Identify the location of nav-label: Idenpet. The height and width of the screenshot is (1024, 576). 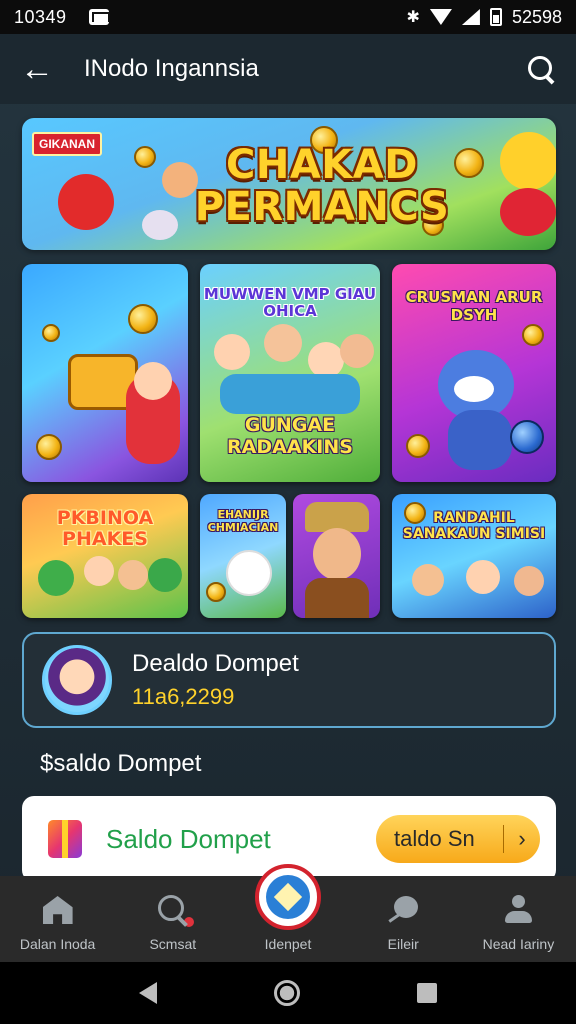
(288, 944).